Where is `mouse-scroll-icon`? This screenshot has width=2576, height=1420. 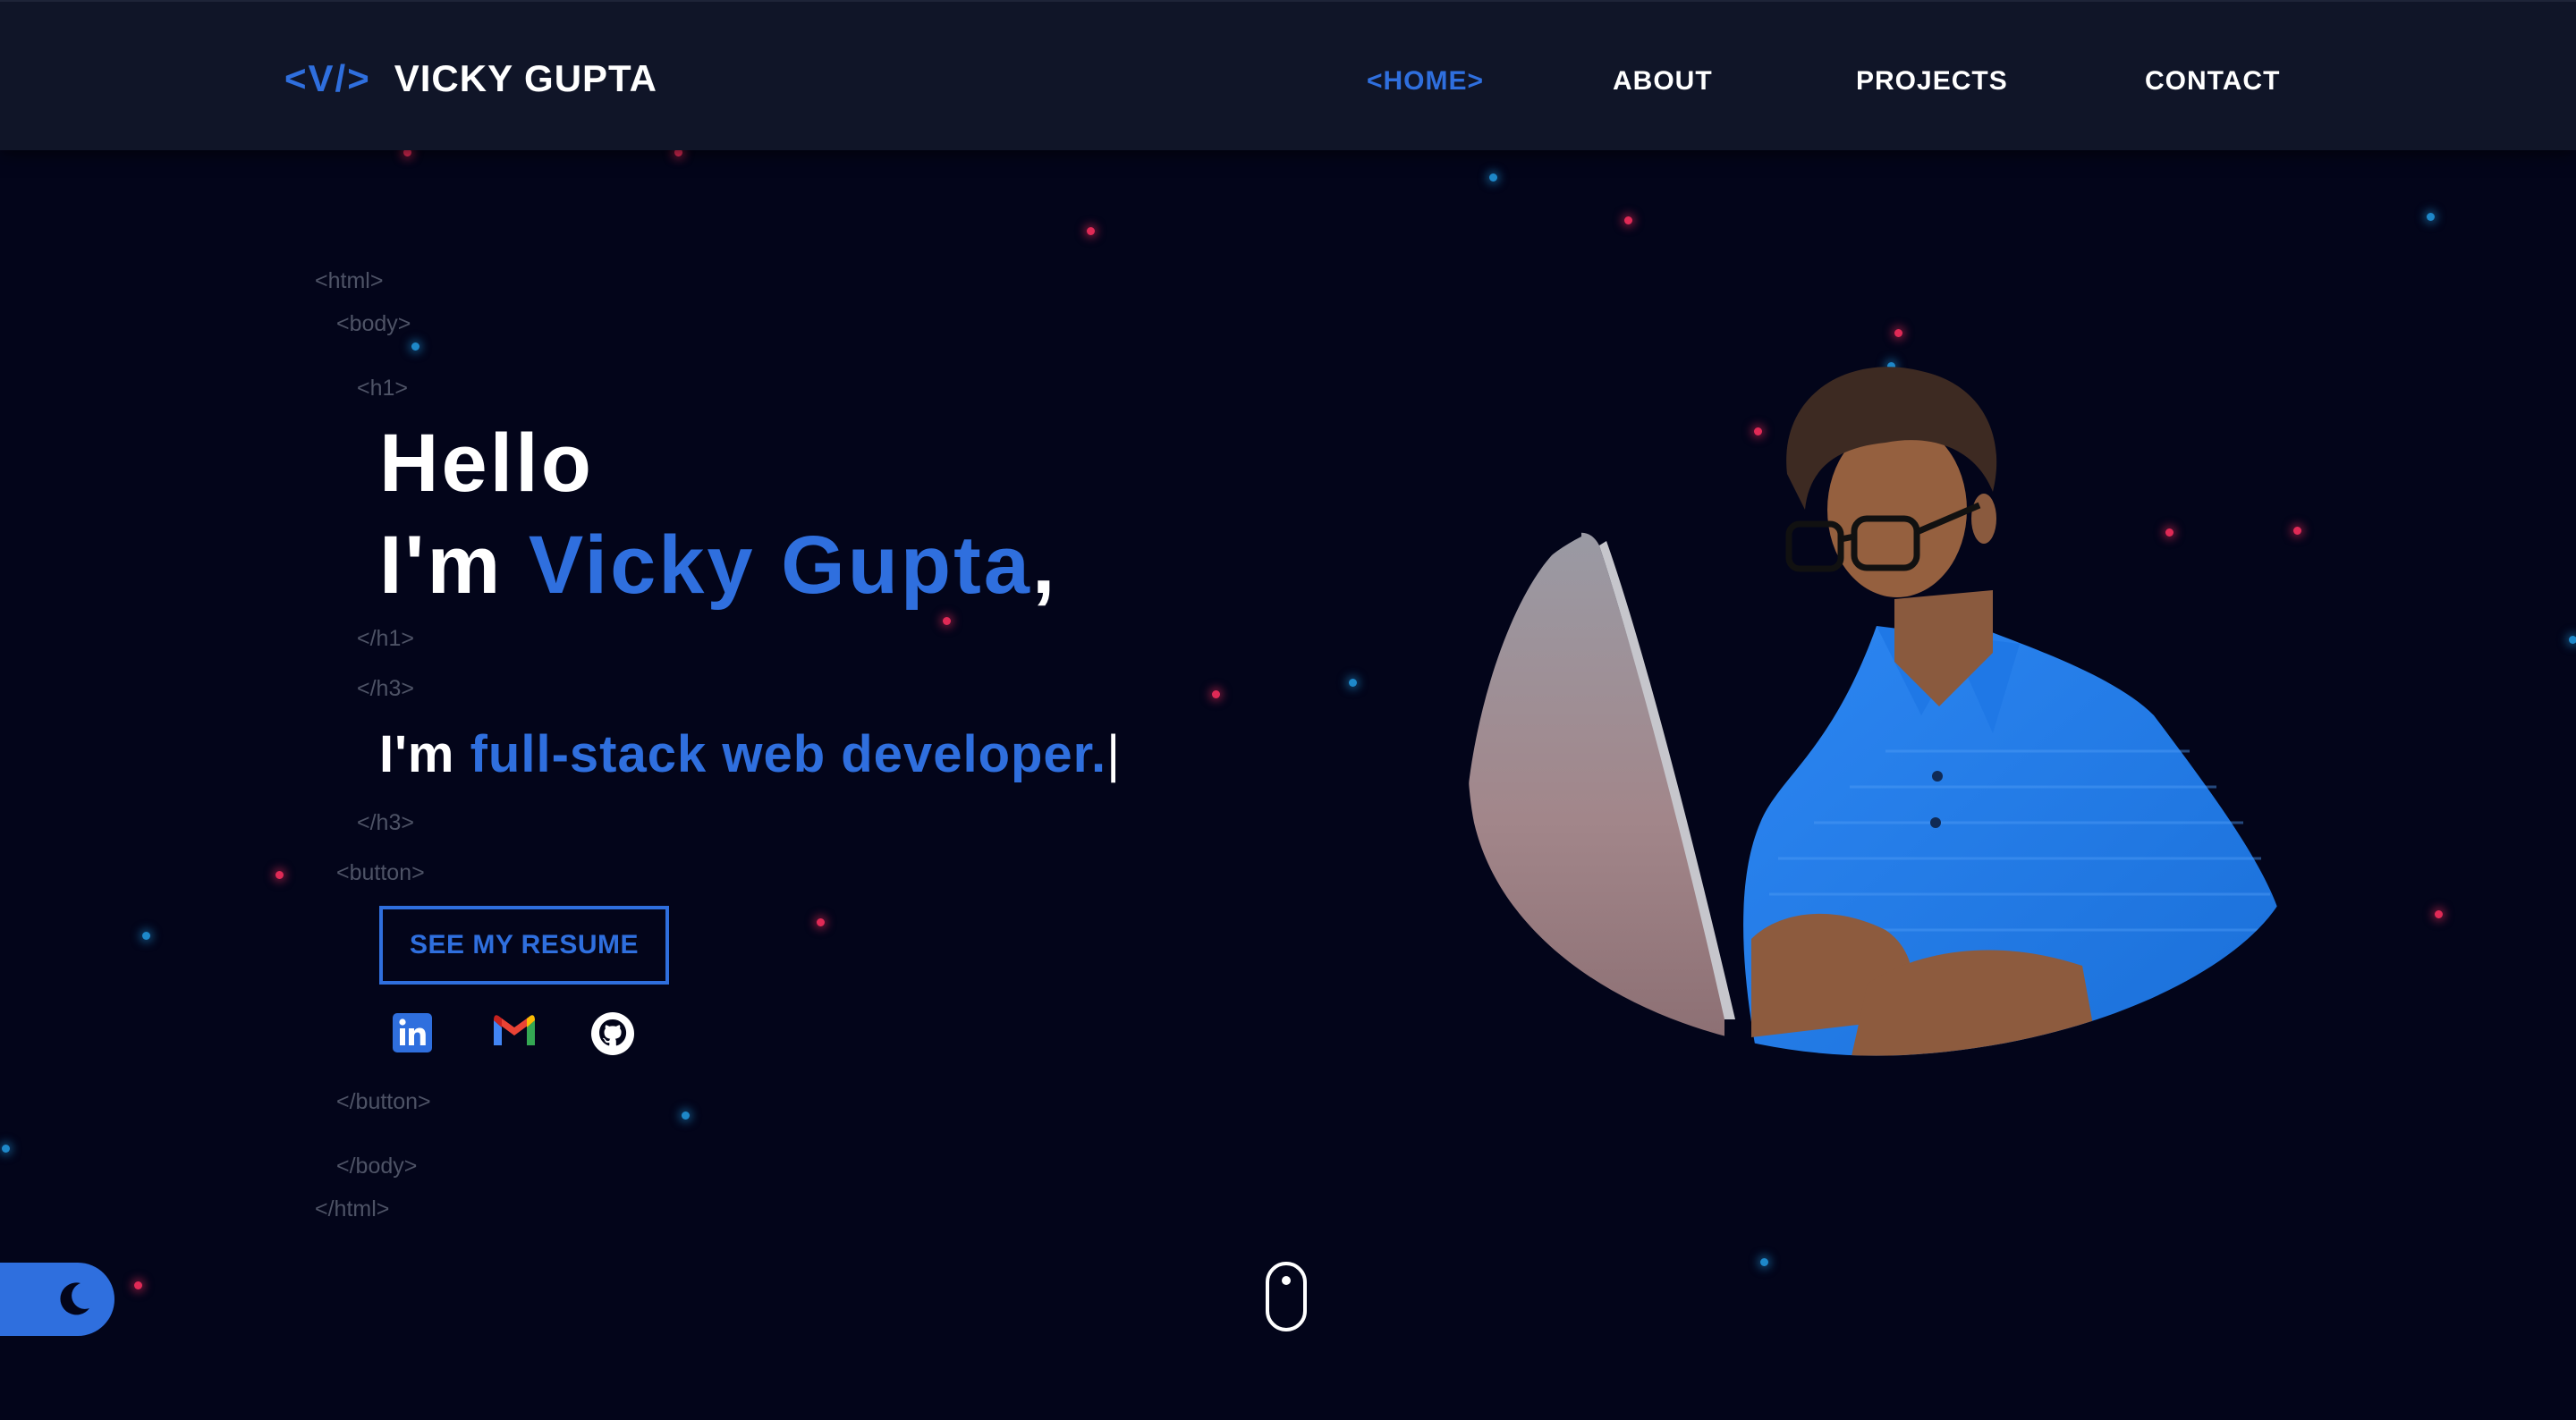
mouse-scroll-icon is located at coordinates (1286, 1297).